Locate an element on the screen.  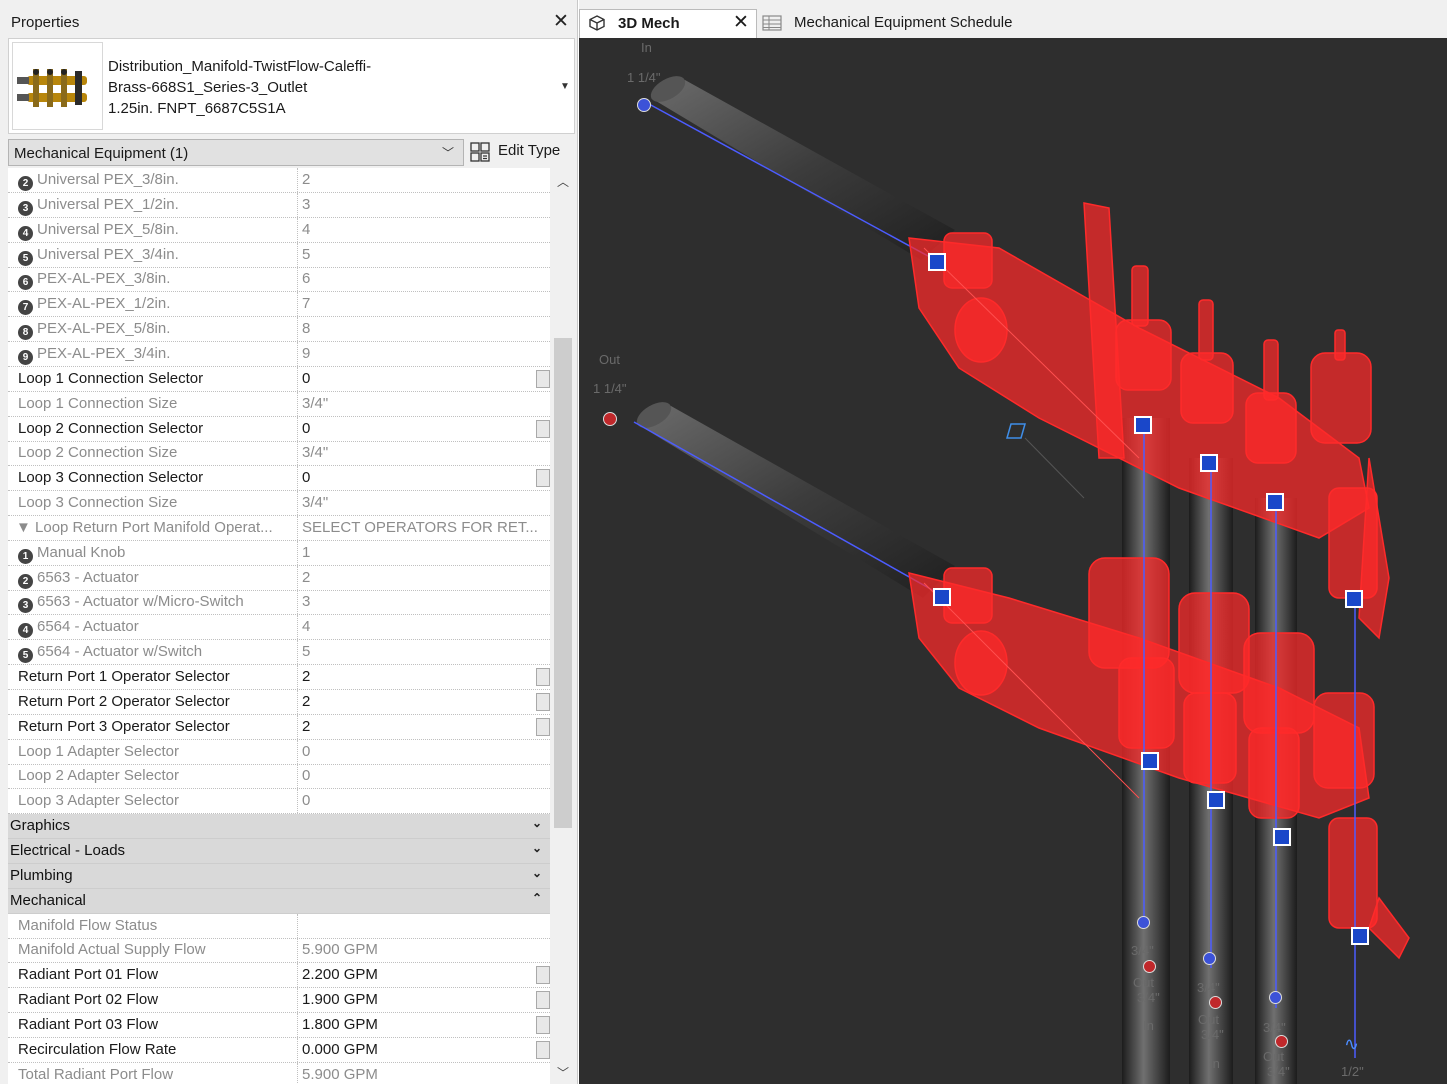
property-value: 5.900 GPM is located at coordinates (340, 949).